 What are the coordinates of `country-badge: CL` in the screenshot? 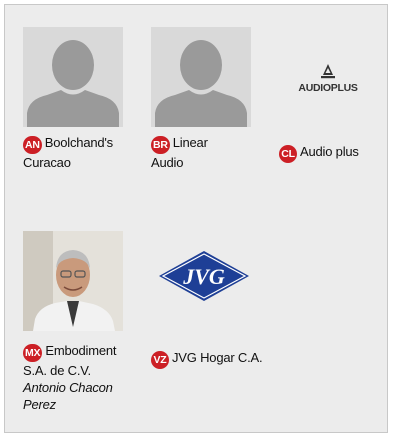 It's located at (288, 154).